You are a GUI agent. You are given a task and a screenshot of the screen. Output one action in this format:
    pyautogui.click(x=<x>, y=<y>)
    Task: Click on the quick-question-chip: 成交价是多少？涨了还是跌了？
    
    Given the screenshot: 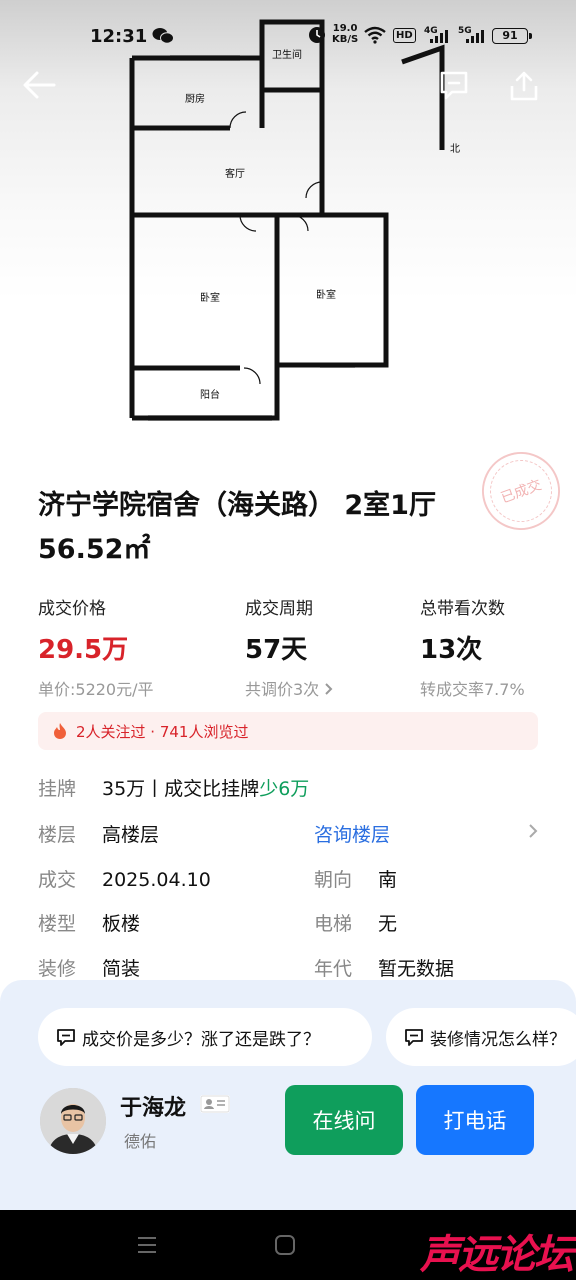 What is the action you would take?
    pyautogui.click(x=205, y=1037)
    